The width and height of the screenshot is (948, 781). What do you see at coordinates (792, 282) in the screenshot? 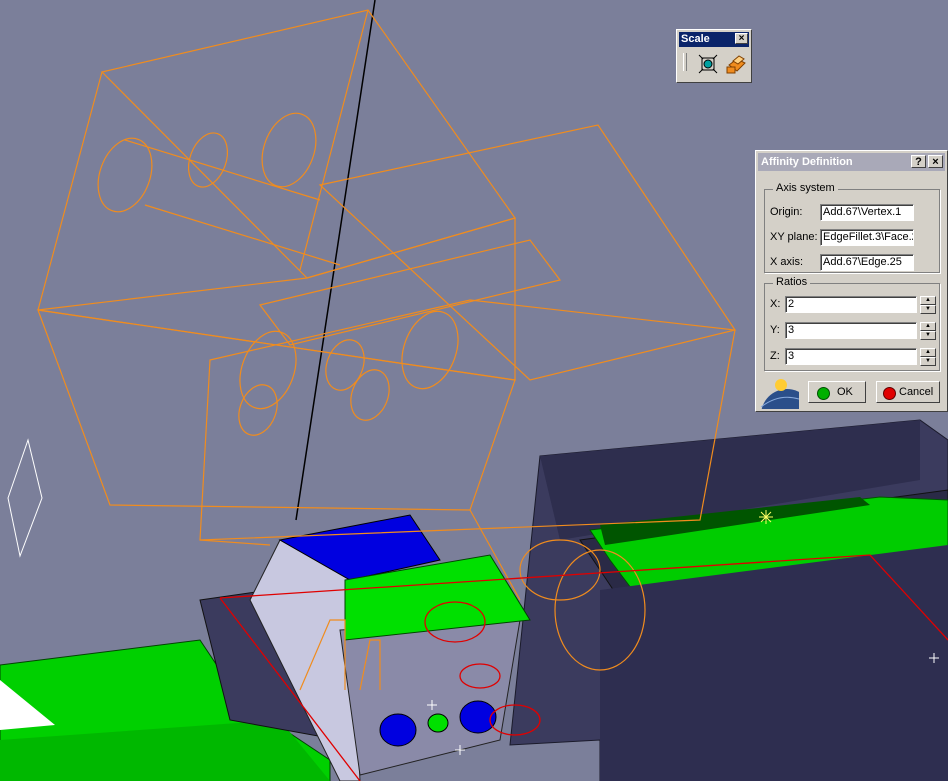
I see `ratios-label: Ratios` at bounding box center [792, 282].